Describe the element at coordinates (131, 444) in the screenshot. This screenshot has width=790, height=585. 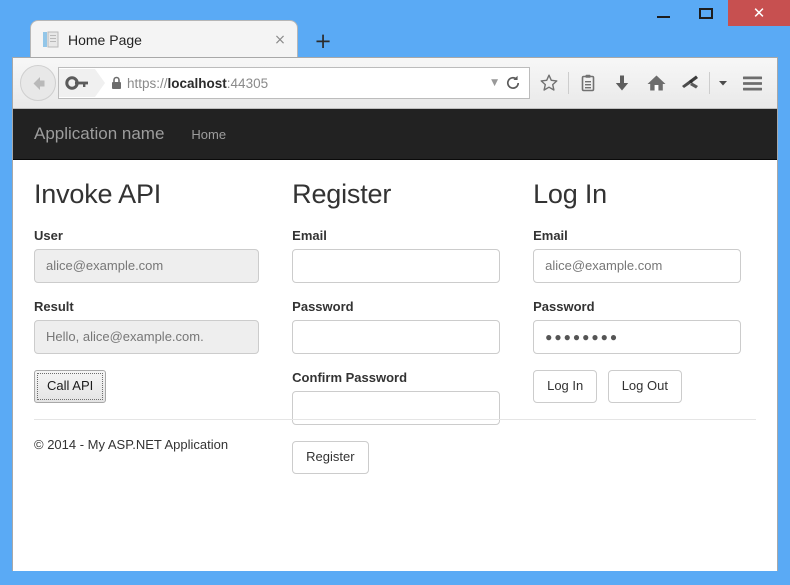
I see `footer-copyright: © 2014 - My ASP.NET Application` at that location.